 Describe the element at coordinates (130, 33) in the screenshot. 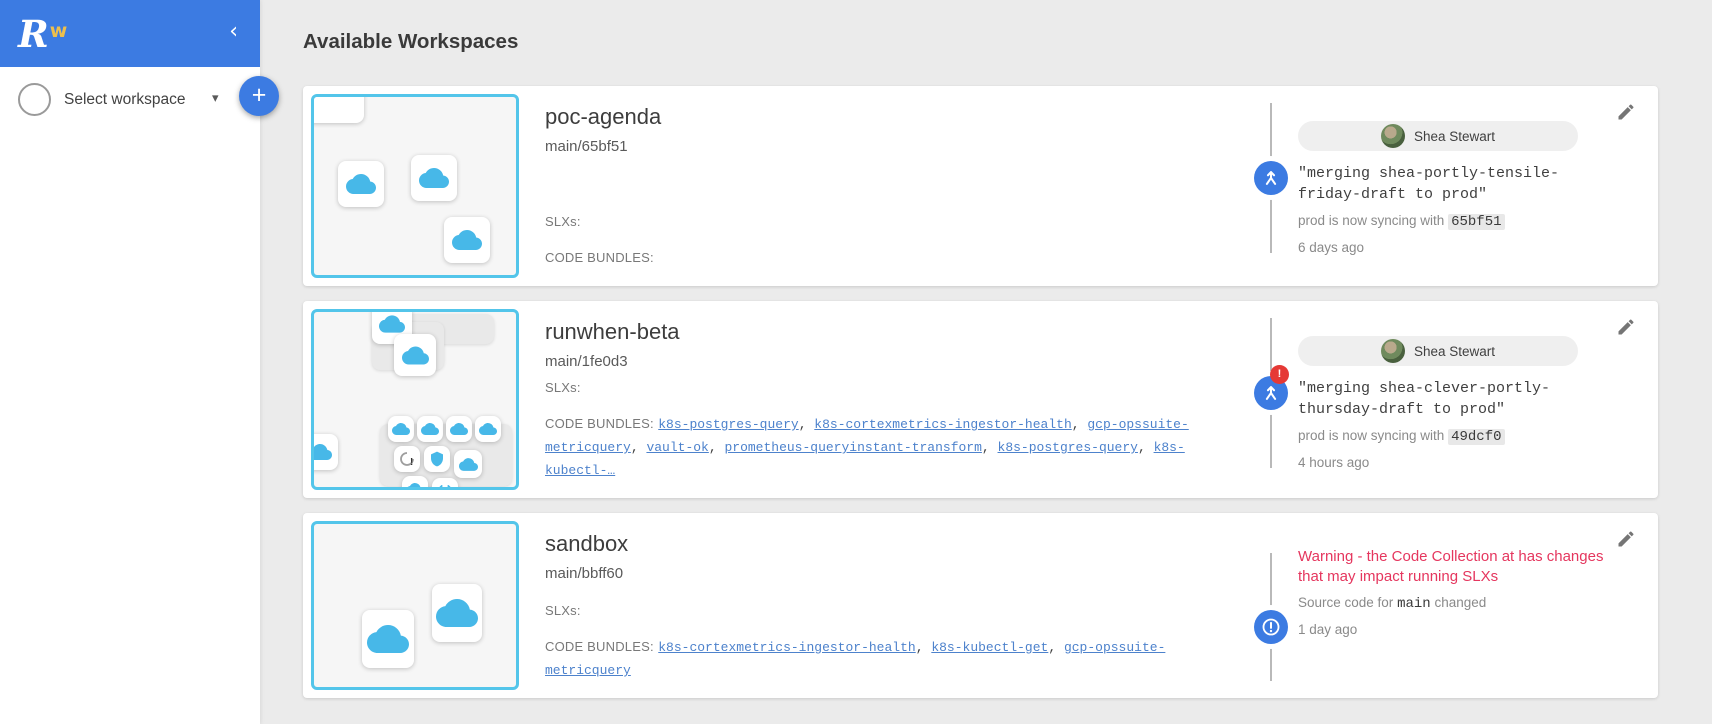

I see `sidebar-header: R w ‹` at that location.